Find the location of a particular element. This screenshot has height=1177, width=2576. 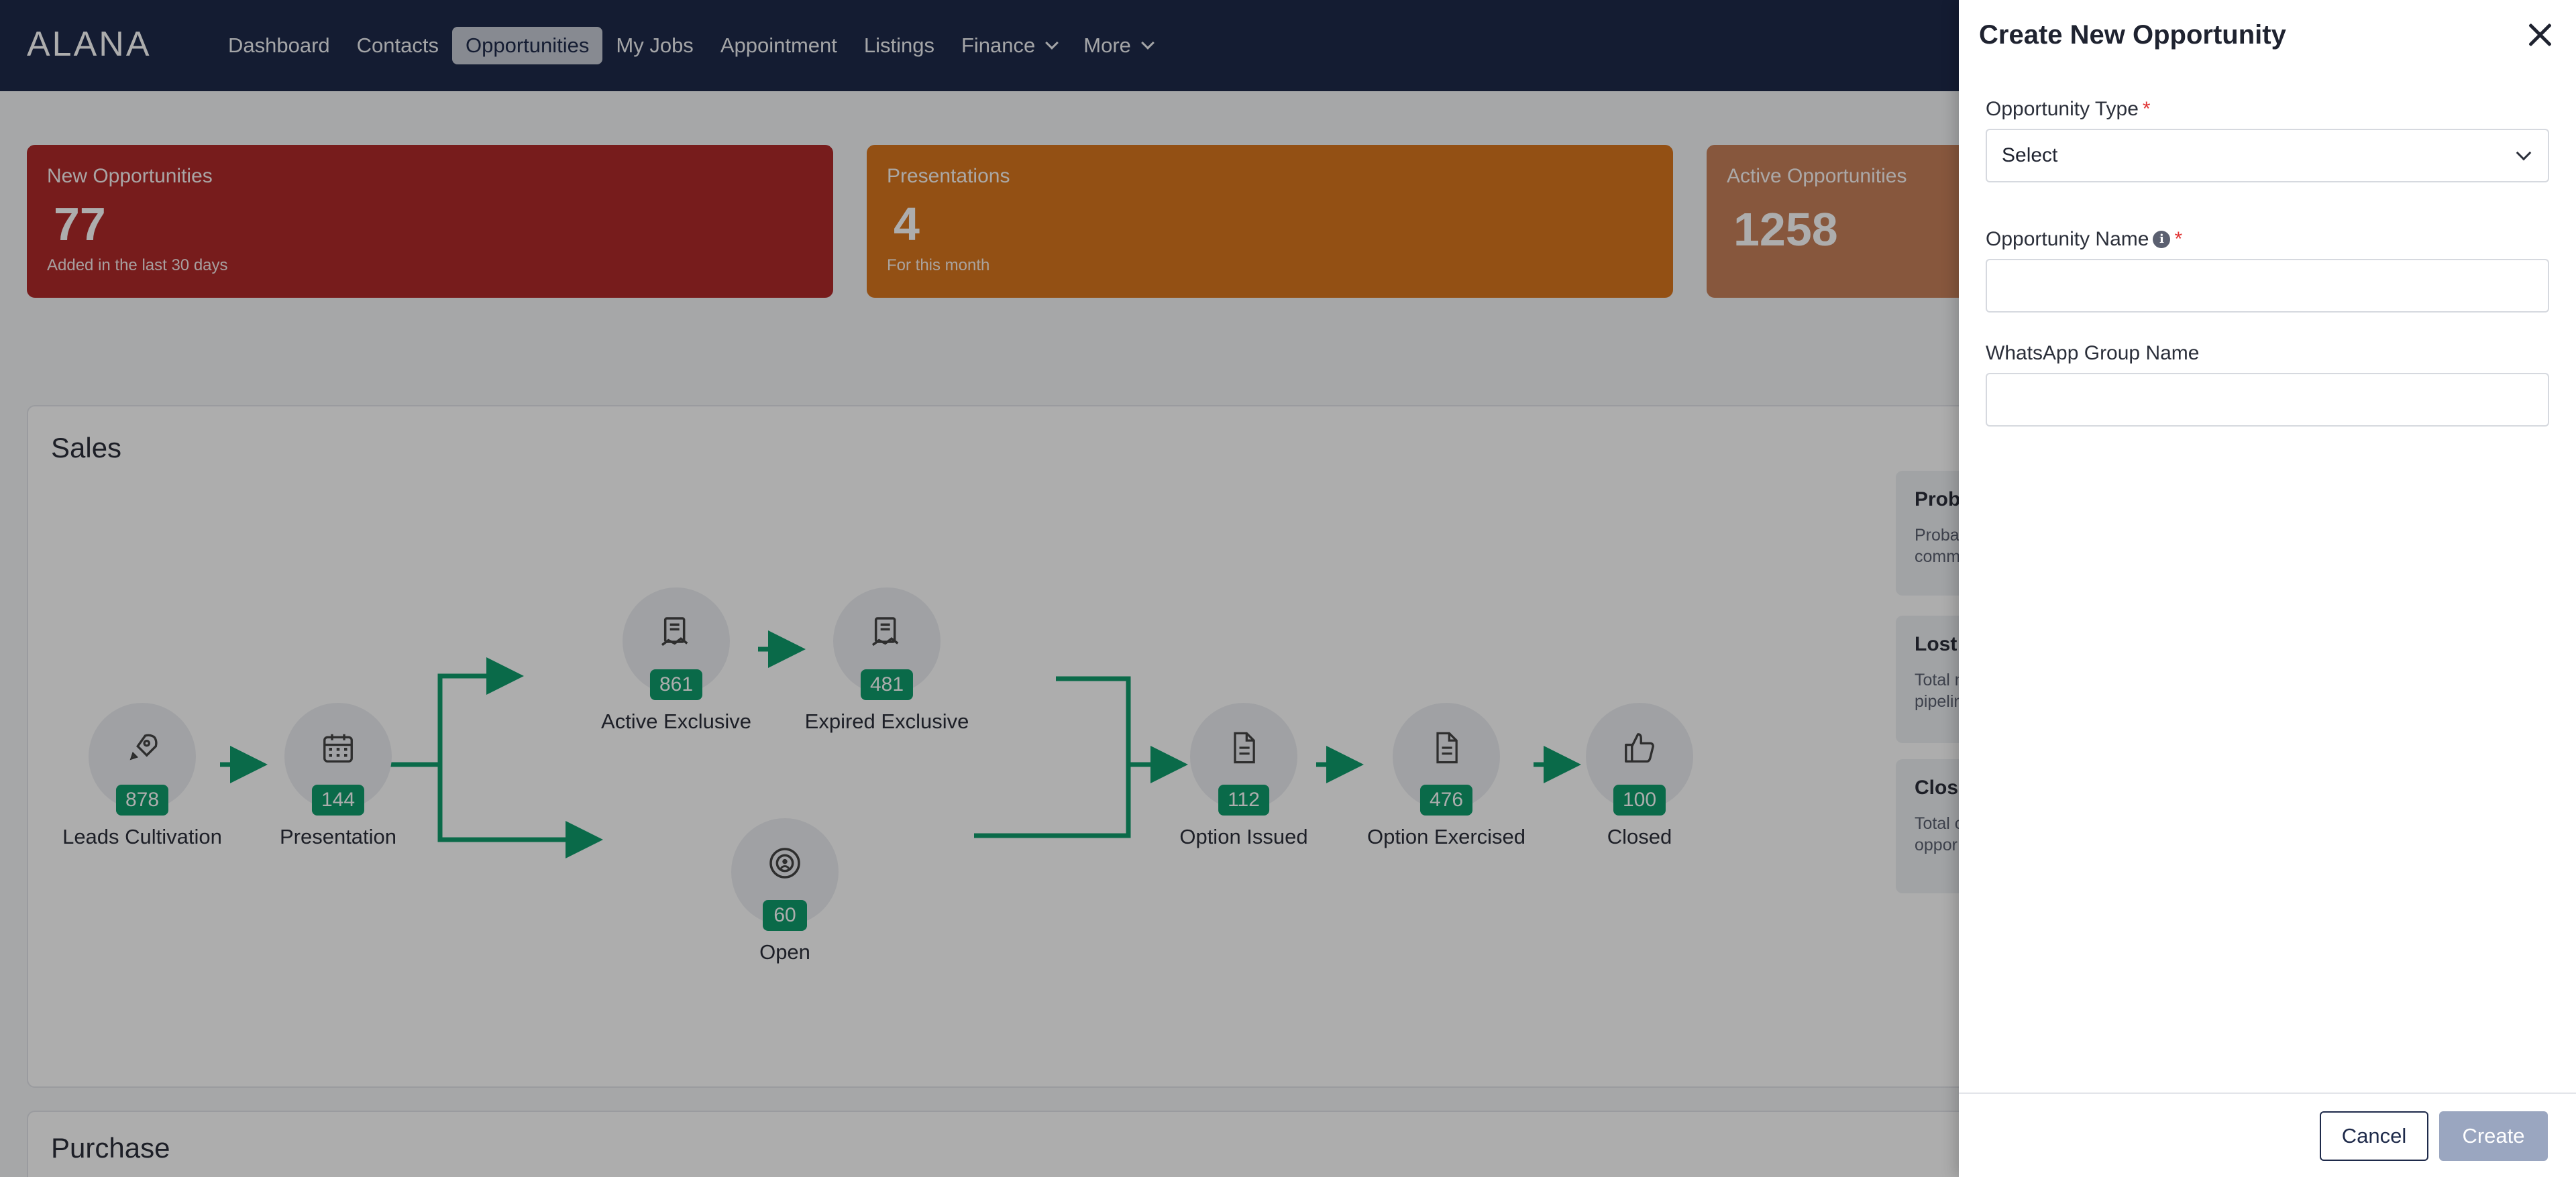

whatsapp-group-label-text: WhatsApp Group Name is located at coordinates (2093, 353).